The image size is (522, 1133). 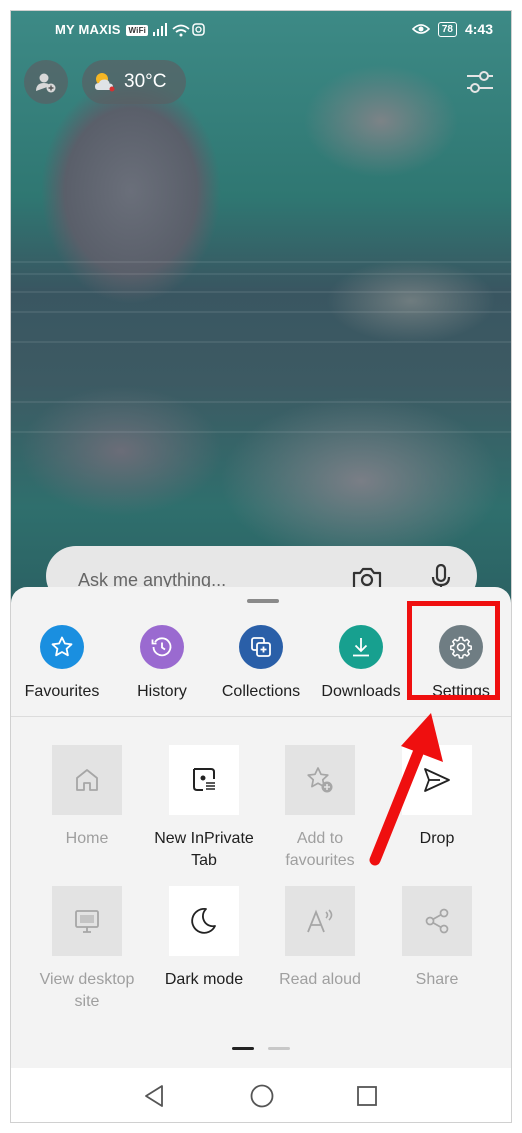 I want to click on add-to-favourites-button: Add to favourites, so click(x=320, y=808).